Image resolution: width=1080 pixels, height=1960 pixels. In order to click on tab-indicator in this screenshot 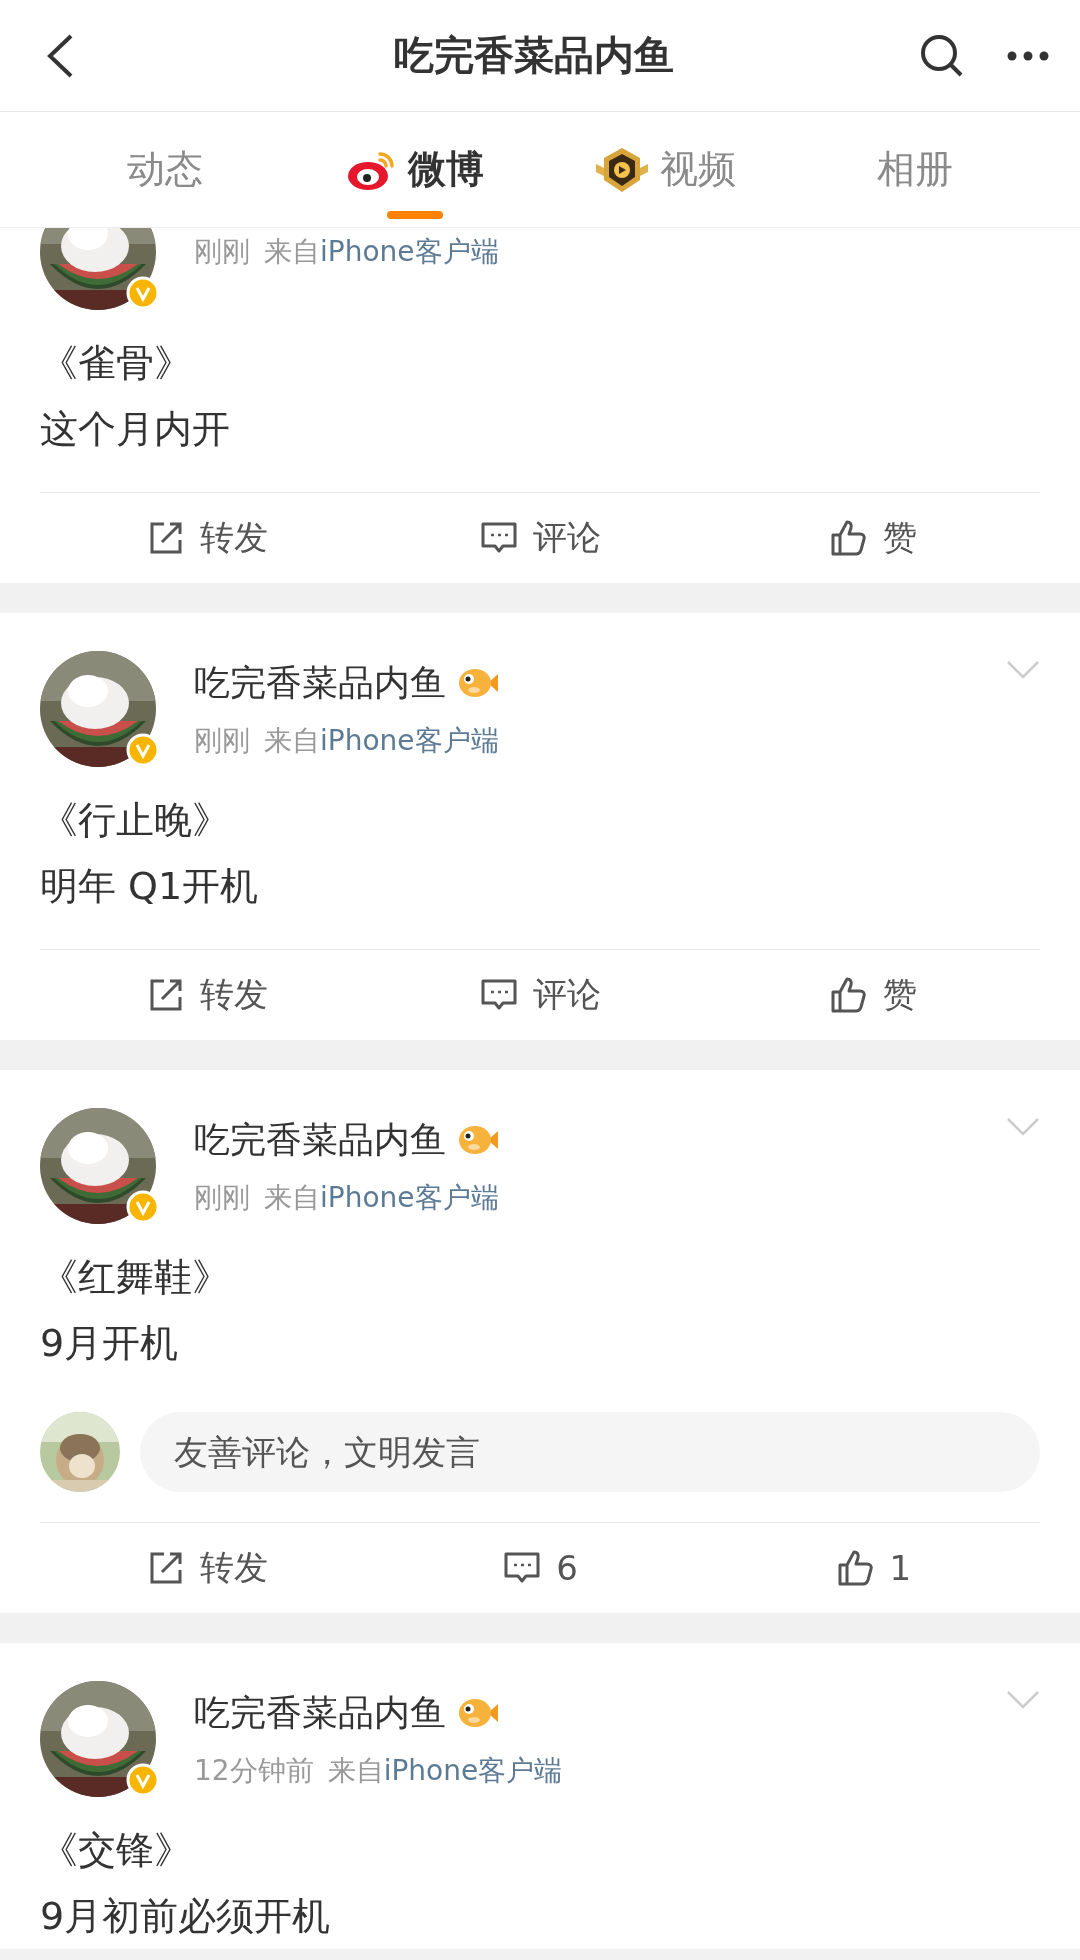, I will do `click(415, 215)`.